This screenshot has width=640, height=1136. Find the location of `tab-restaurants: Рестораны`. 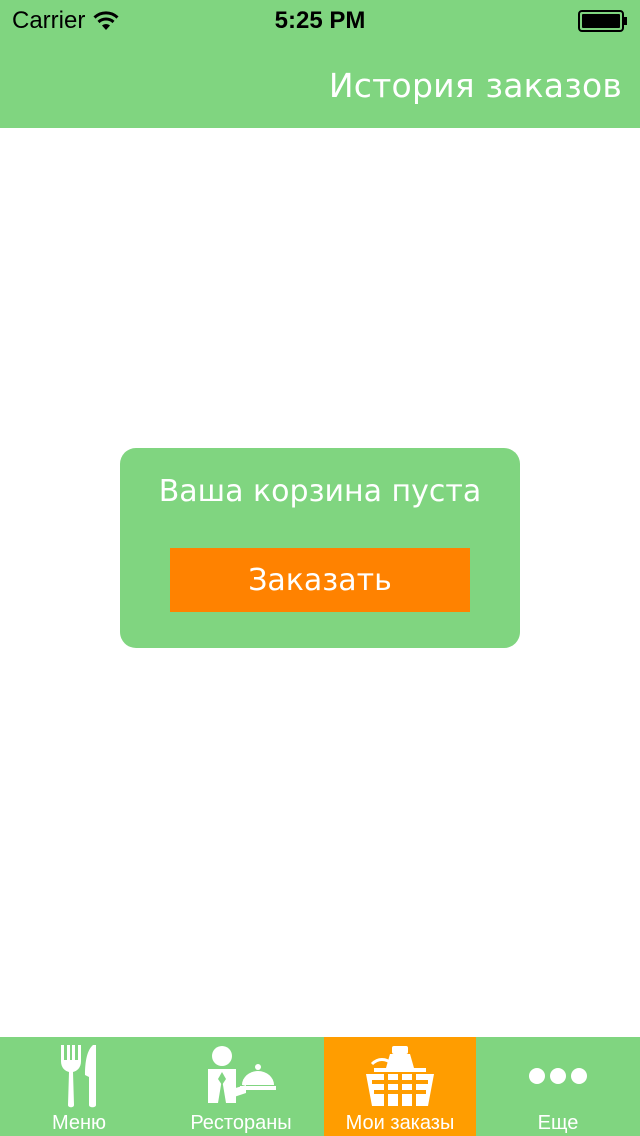

tab-restaurants: Рестораны is located at coordinates (241, 1086).